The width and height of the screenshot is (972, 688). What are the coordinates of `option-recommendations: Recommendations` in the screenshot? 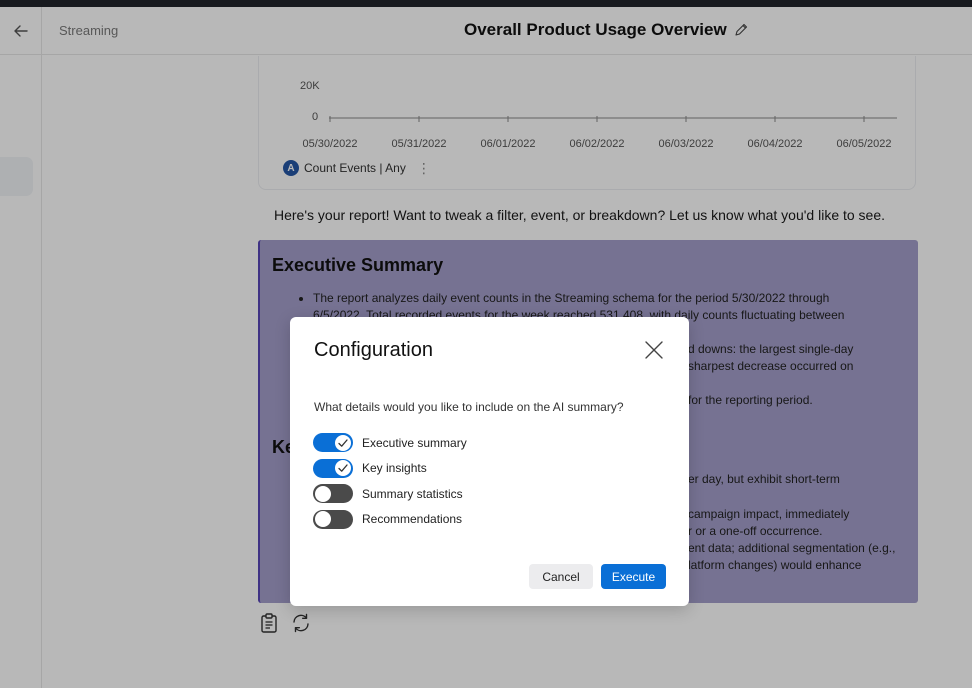 It's located at (390, 520).